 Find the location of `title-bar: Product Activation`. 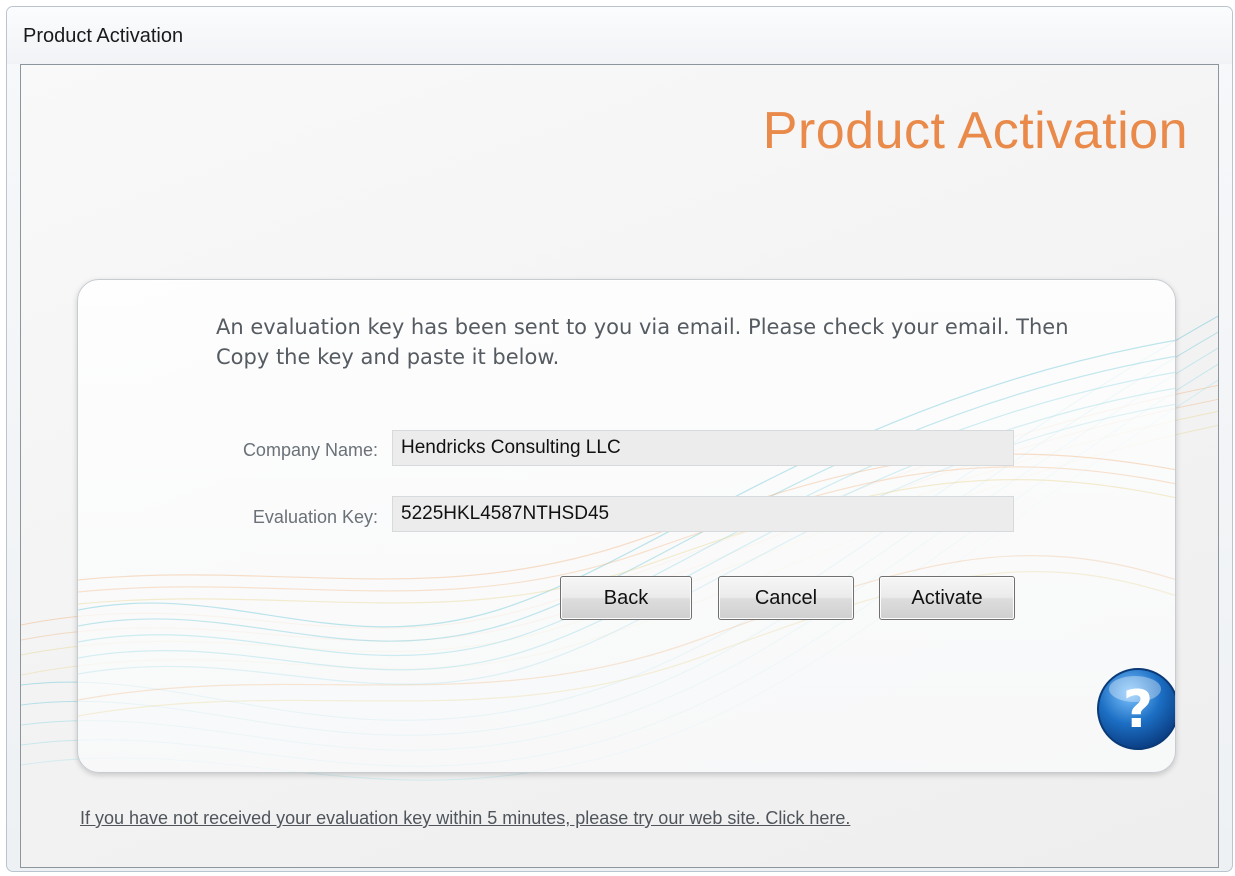

title-bar: Product Activation is located at coordinates (619, 35).